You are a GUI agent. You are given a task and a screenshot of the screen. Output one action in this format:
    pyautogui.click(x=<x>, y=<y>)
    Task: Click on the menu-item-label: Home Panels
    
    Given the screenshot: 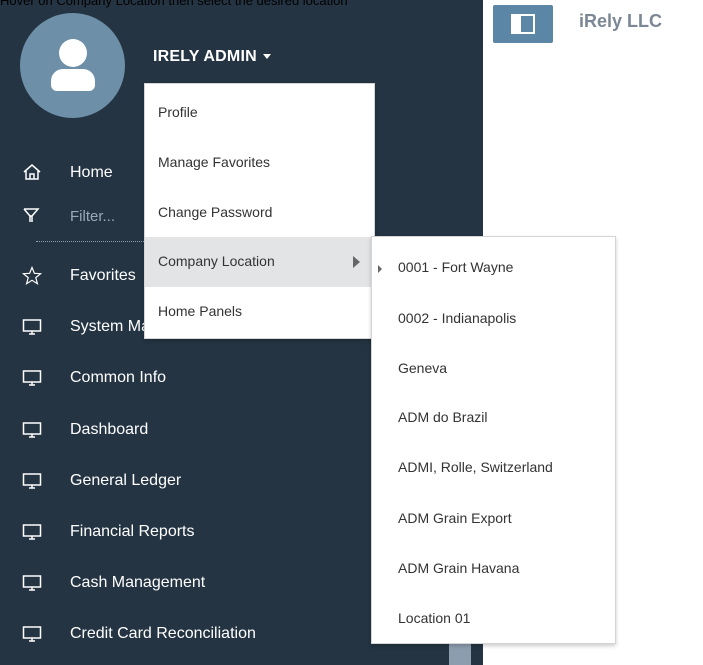 What is the action you would take?
    pyautogui.click(x=200, y=311)
    